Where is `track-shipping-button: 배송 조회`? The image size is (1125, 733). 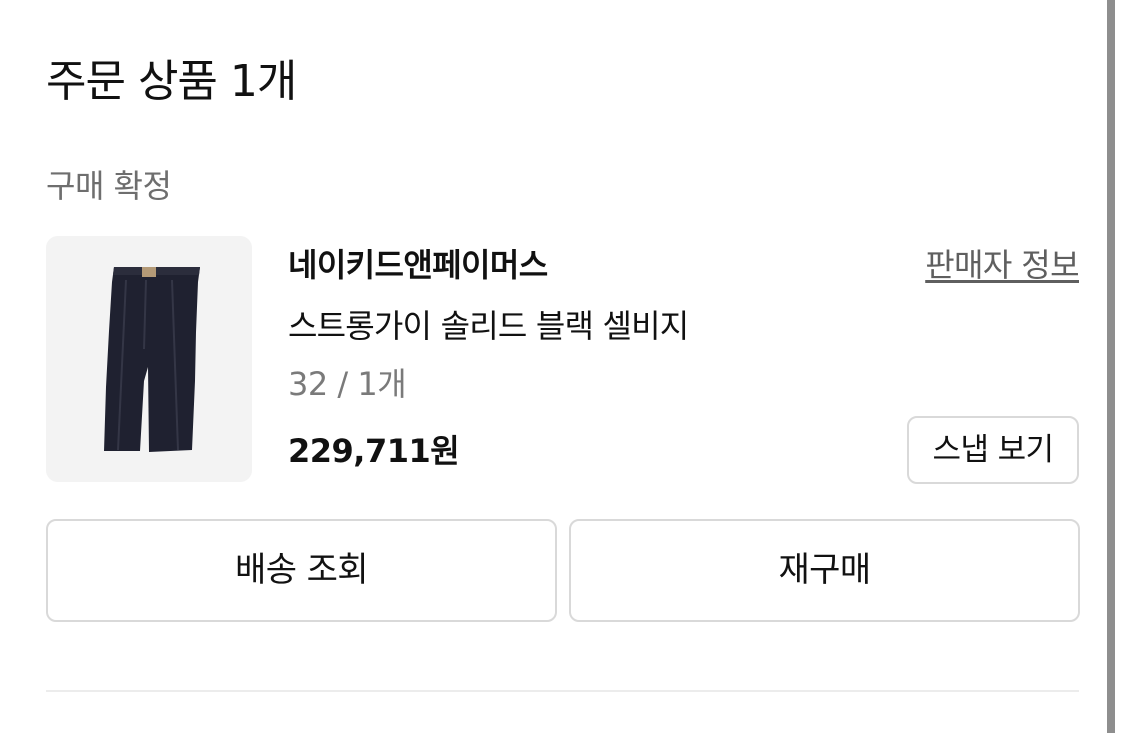
track-shipping-button: 배송 조회 is located at coordinates (301, 570).